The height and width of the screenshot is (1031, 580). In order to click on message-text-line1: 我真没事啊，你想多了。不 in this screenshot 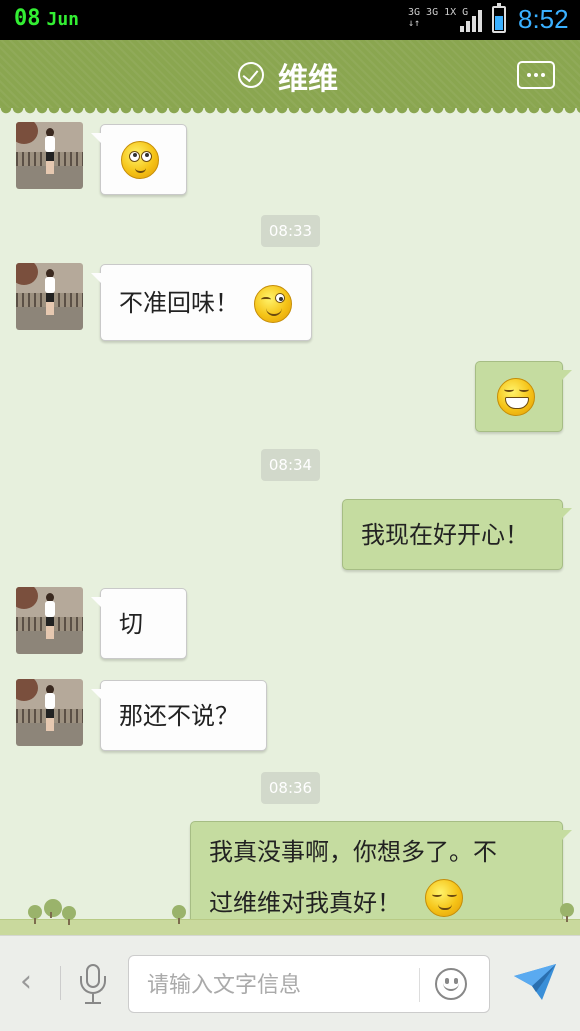, I will do `click(353, 852)`.